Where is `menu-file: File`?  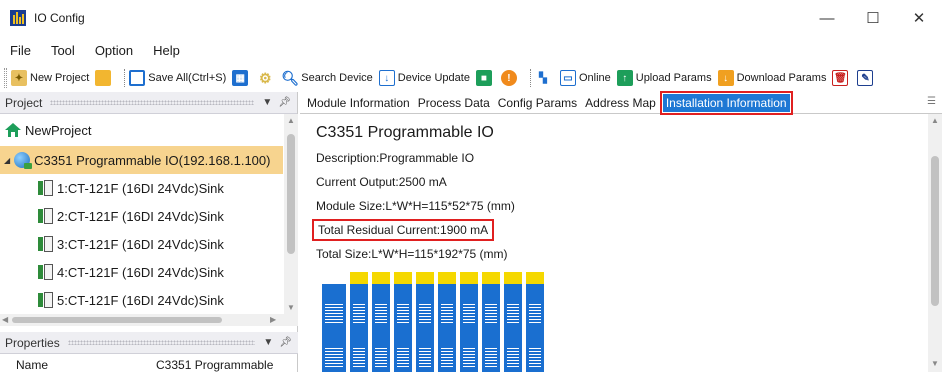
menu-file: File is located at coordinates (20, 50).